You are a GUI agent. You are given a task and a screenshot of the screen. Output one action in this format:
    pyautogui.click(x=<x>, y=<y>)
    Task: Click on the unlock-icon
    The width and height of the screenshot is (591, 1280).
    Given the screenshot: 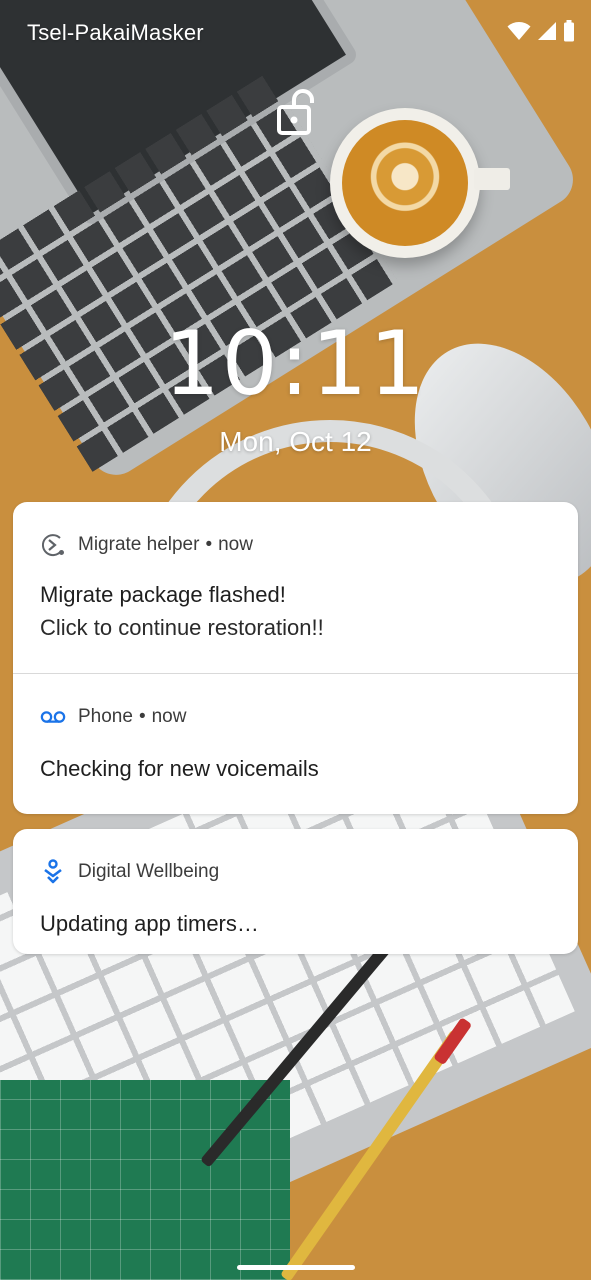 What is the action you would take?
    pyautogui.click(x=296, y=114)
    